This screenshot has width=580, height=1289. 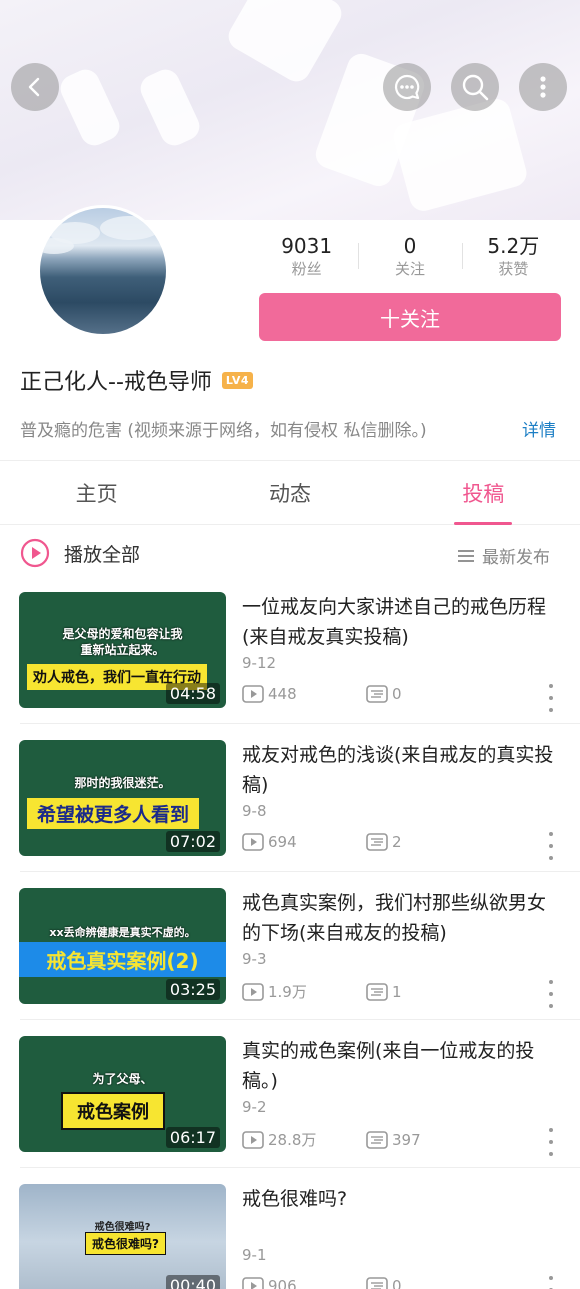 What do you see at coordinates (410, 246) in the screenshot?
I see `stat-value: 0` at bounding box center [410, 246].